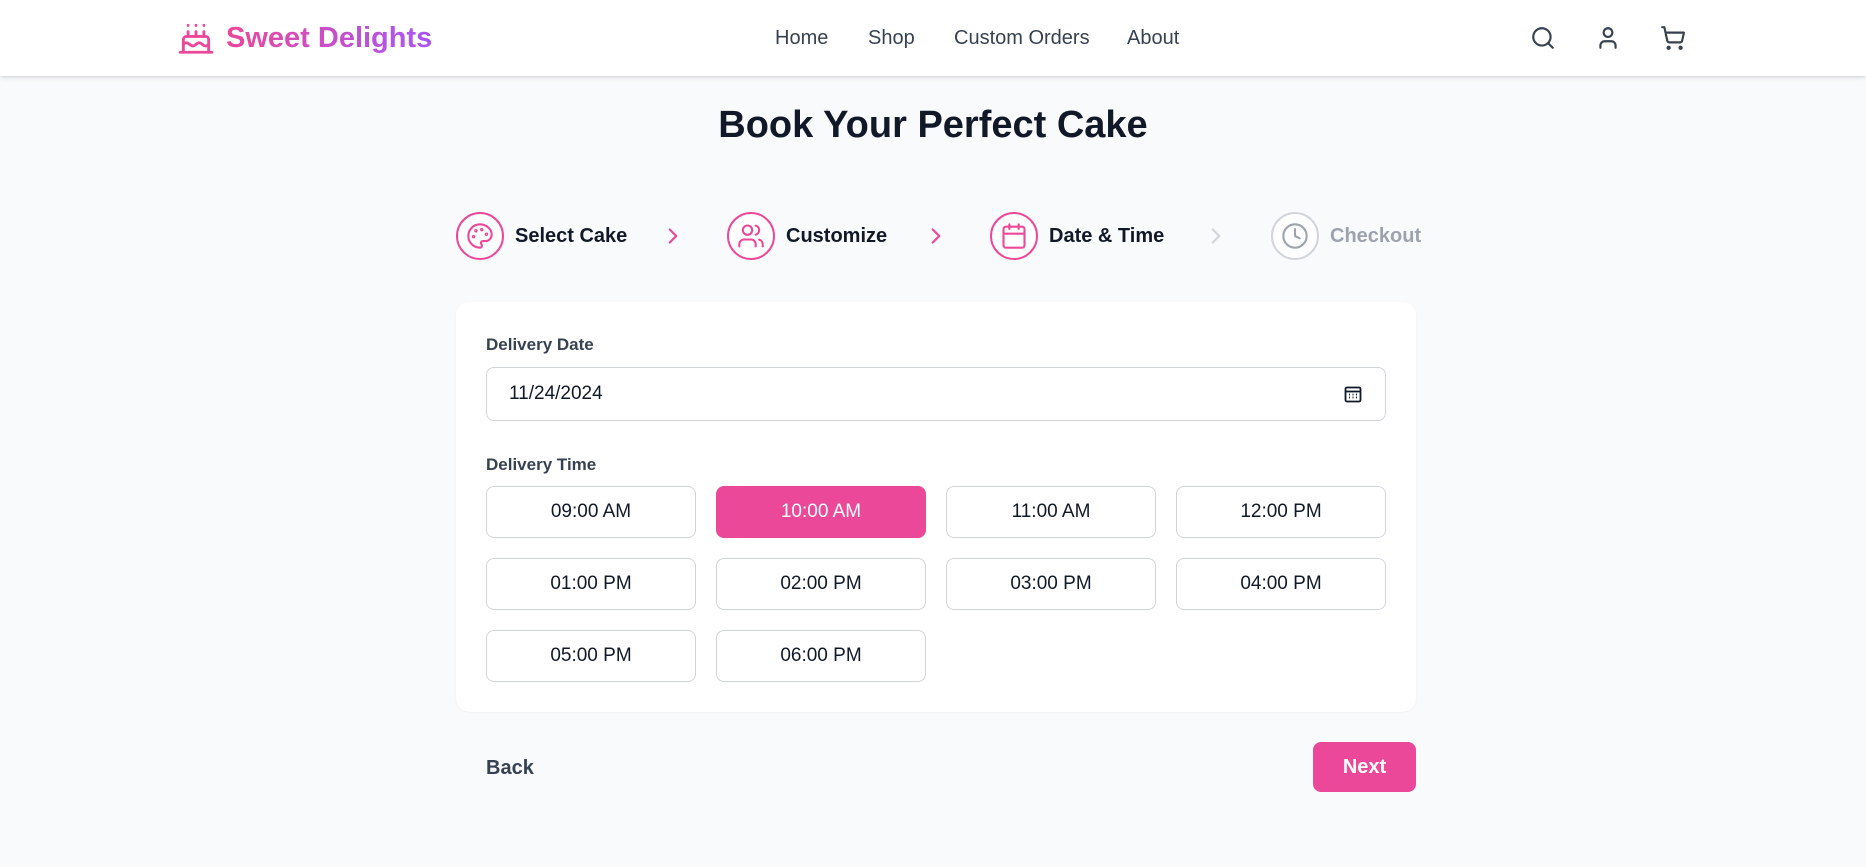 This screenshot has width=1866, height=867. I want to click on back-button: Back, so click(510, 768).